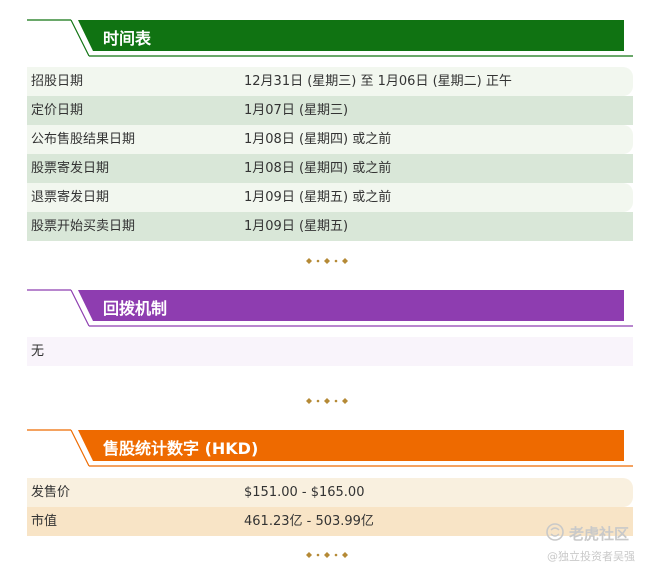 The width and height of the screenshot is (650, 571). Describe the element at coordinates (70, 168) in the screenshot. I see `row-label: 股票寄发日期` at that location.